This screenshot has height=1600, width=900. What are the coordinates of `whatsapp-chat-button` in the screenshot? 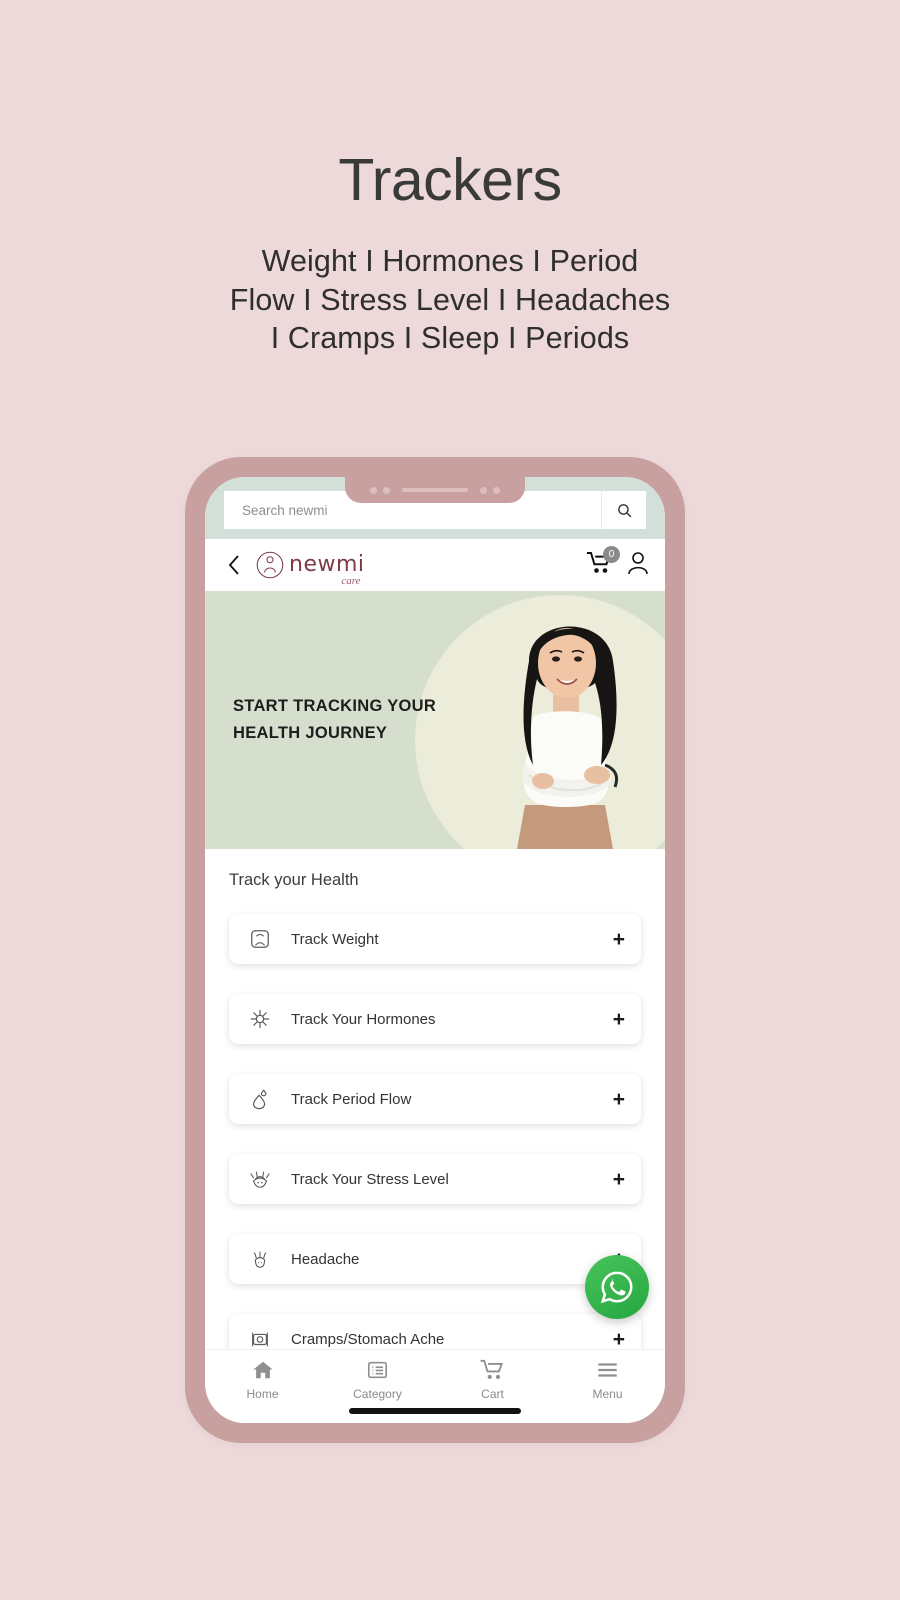 It's located at (617, 1287).